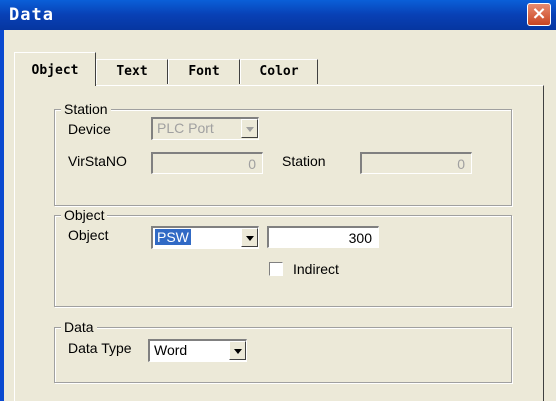 This screenshot has height=401, width=556. What do you see at coordinates (89, 129) in the screenshot?
I see `device-label: Device` at bounding box center [89, 129].